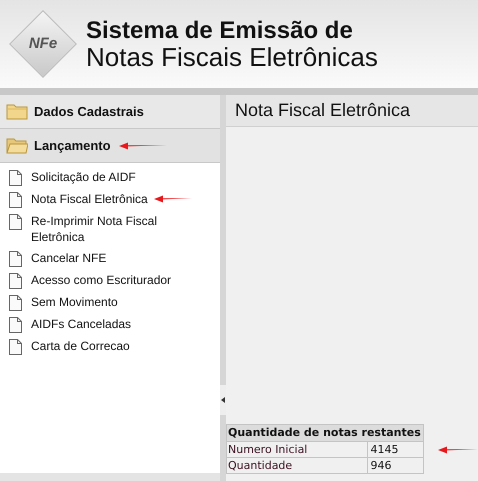  Describe the element at coordinates (232, 57) in the screenshot. I see `app-subtitle: Notas Fiscais Eletrônicas` at that location.